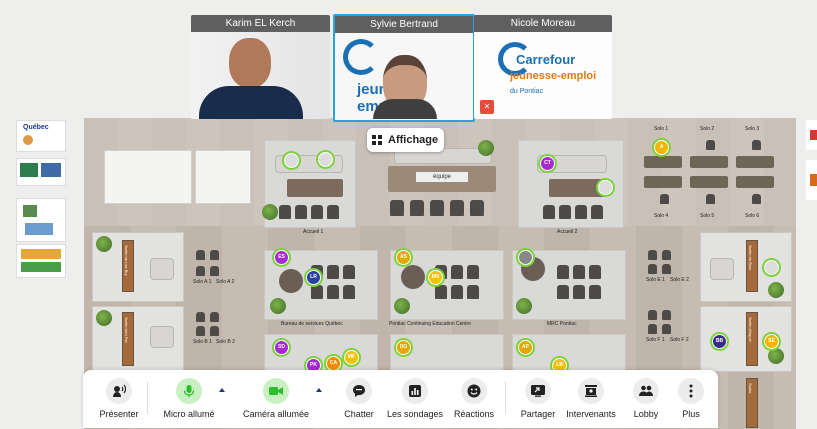 The height and width of the screenshot is (429, 817). I want to click on more-button: Plus, so click(691, 398).